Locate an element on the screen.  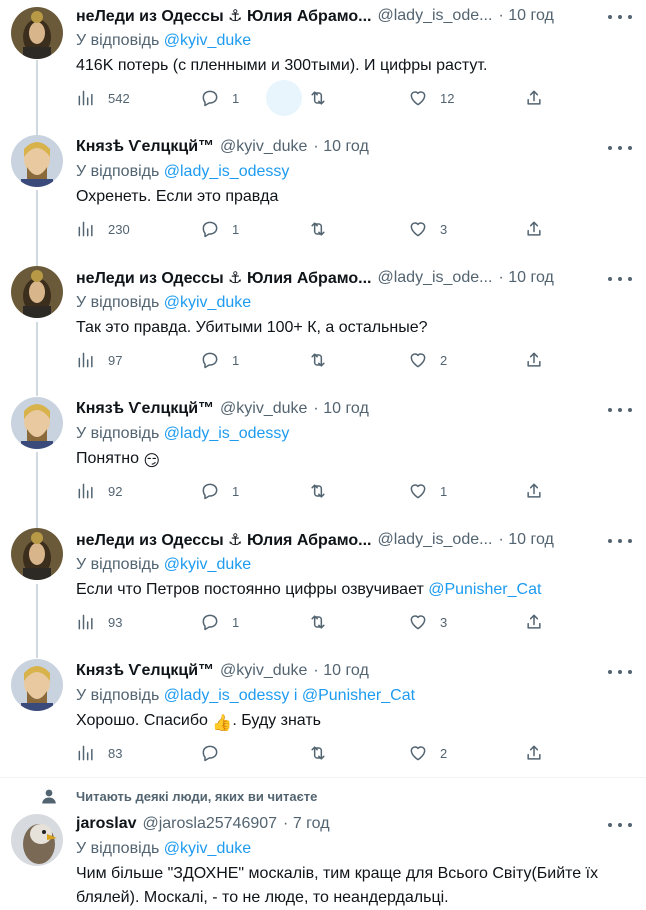
handle: @jarosla25746907 is located at coordinates (209, 824).